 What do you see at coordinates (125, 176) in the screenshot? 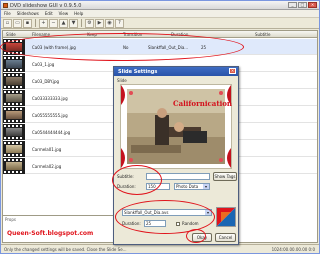
I see `subtitle-label: Subtitle:` at bounding box center [125, 176].